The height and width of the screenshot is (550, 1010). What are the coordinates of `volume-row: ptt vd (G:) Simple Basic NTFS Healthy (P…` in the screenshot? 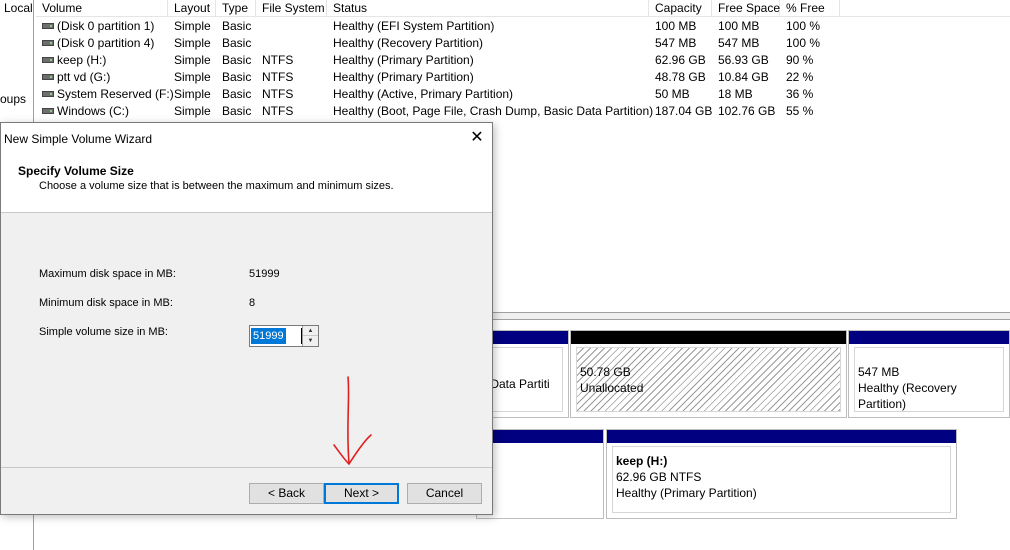 It's located at (523, 77).